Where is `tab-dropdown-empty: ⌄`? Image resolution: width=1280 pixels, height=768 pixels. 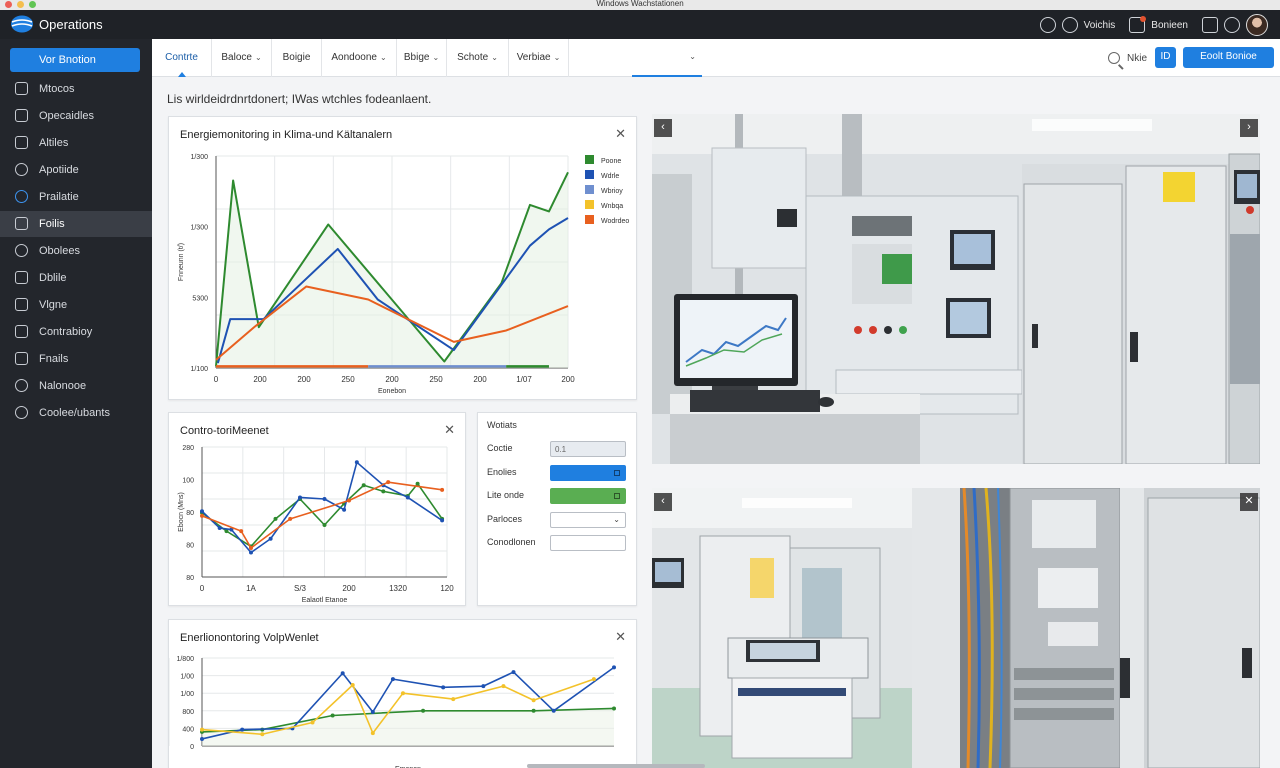
tab-dropdown-empty: ⌄ is located at coordinates (667, 58).